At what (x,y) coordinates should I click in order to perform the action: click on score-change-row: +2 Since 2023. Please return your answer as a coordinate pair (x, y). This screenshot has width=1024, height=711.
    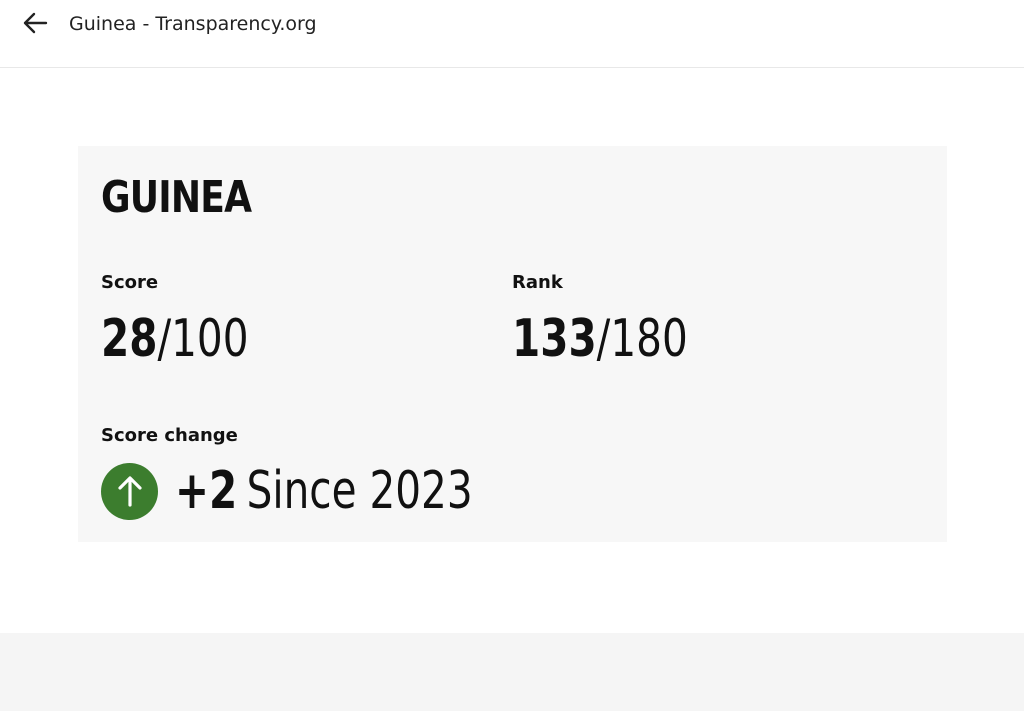
    Looking at the image, I should click on (329, 491).